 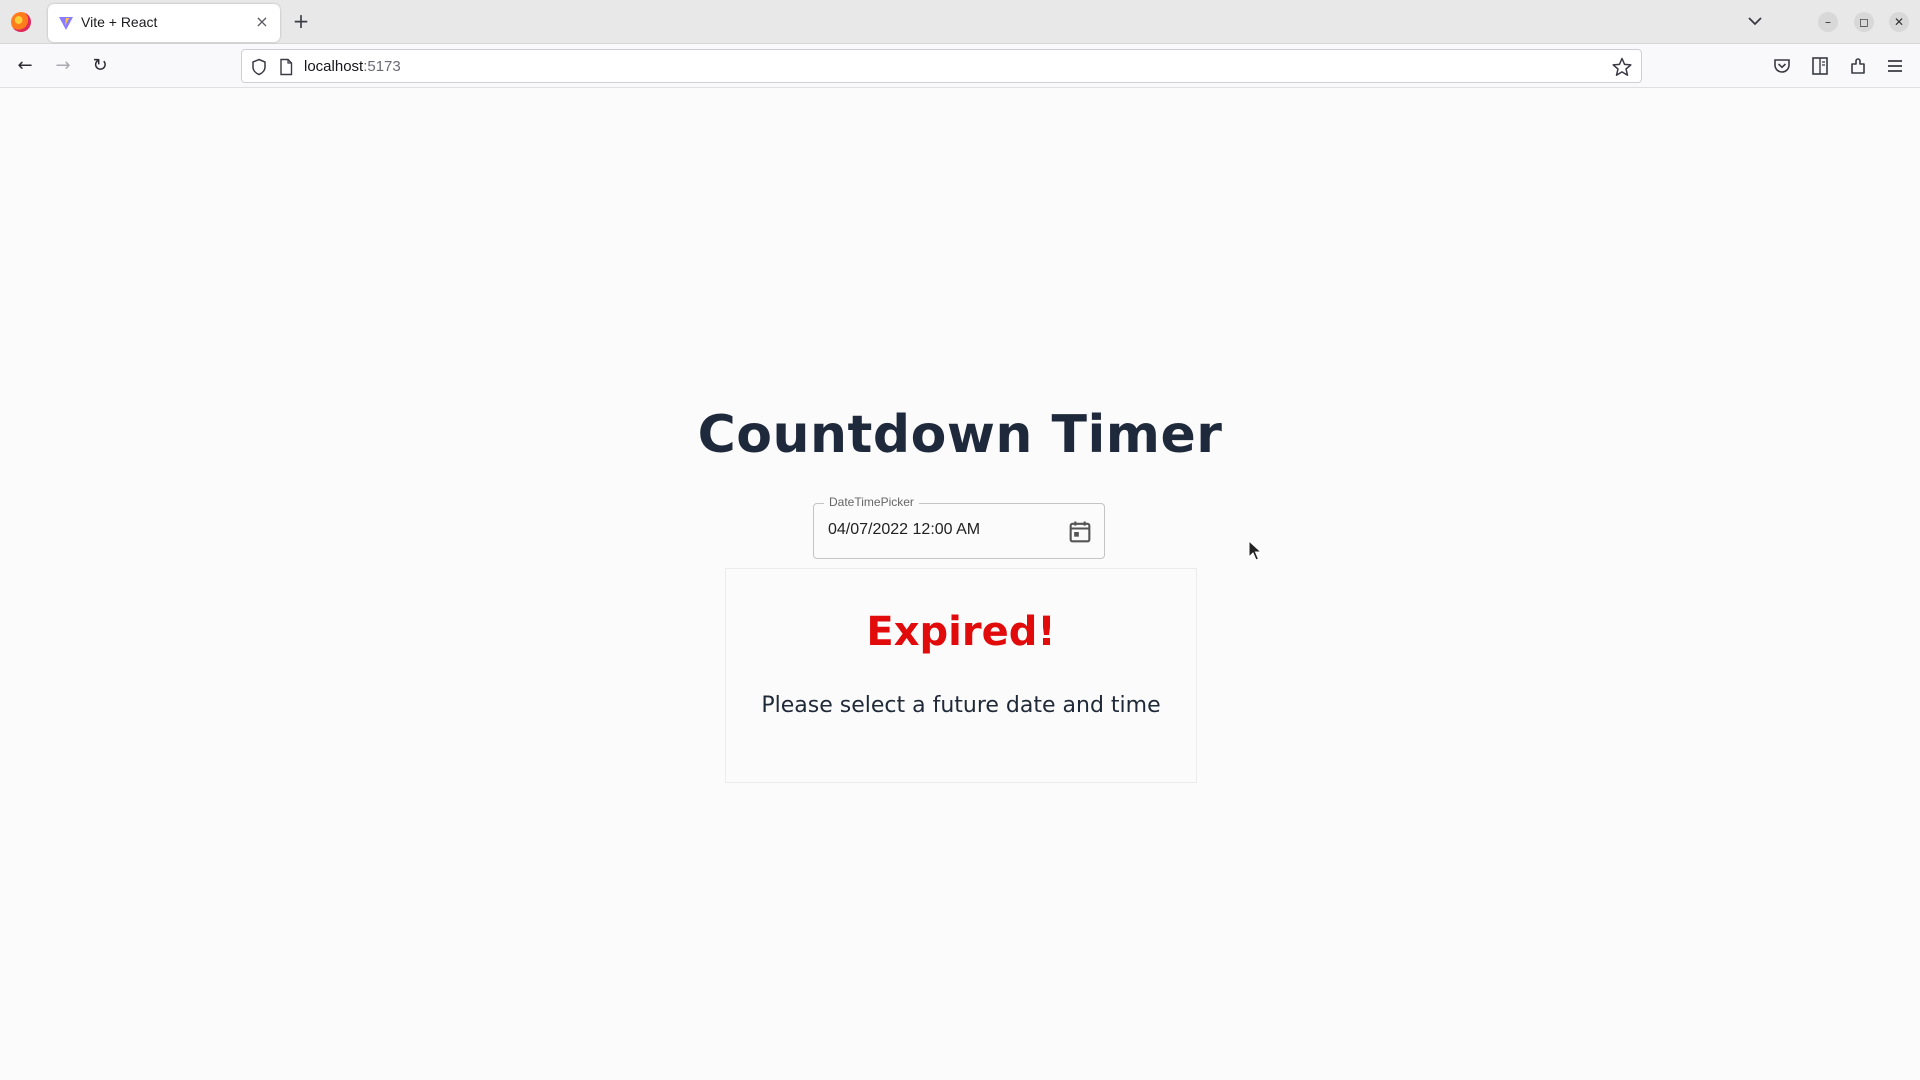 I want to click on reader-view-icon, so click(x=1820, y=66).